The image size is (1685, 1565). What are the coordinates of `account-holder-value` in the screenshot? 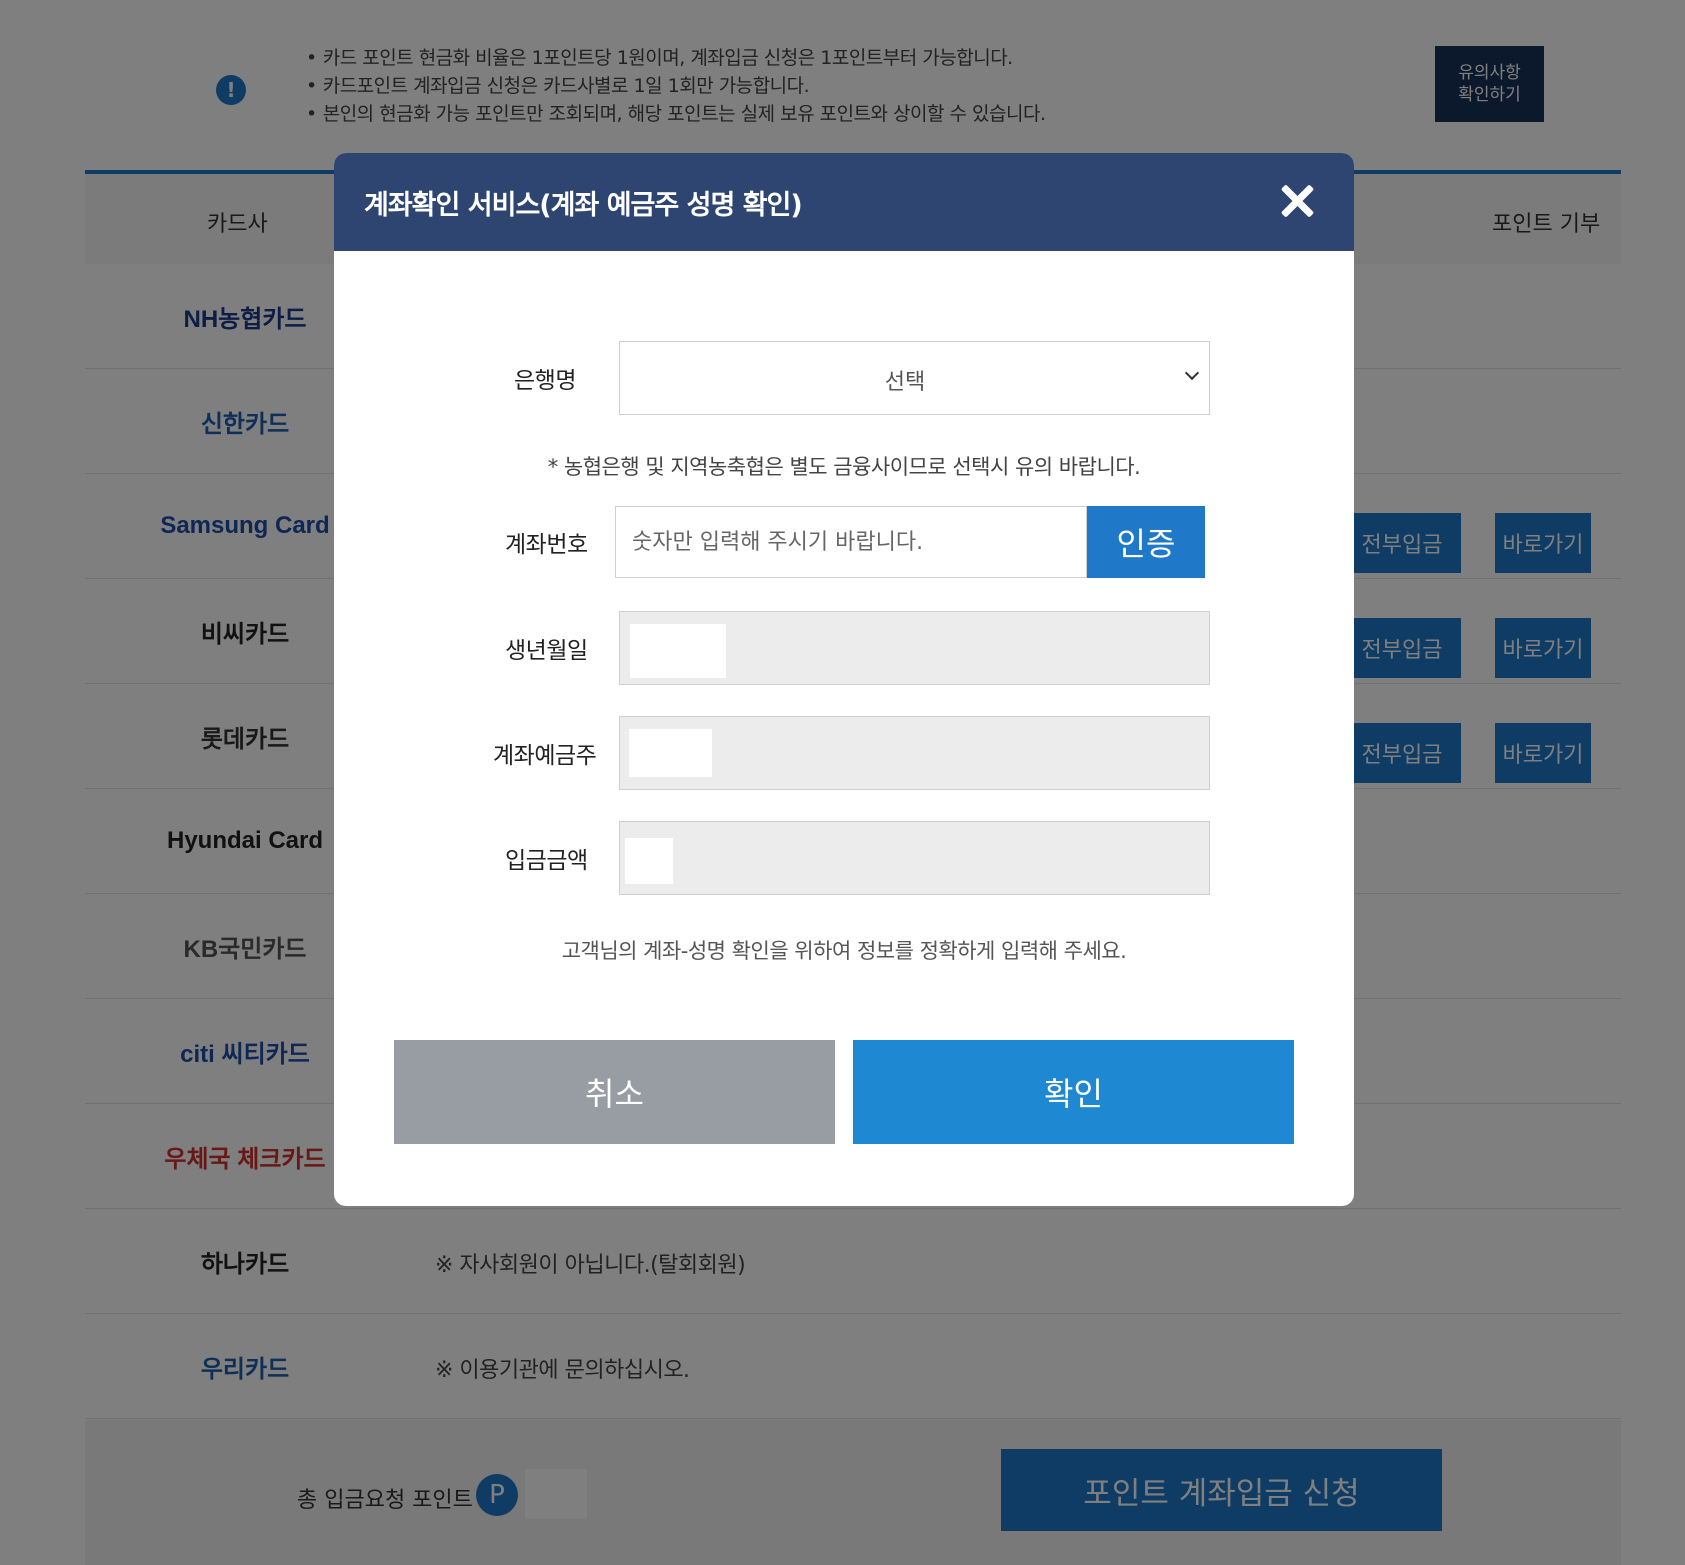 It's located at (670, 753).